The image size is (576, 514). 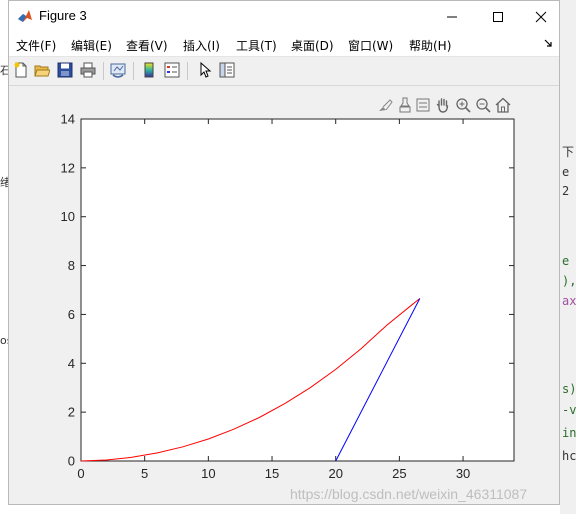 I want to click on watermark-text: https://blog.csdn.net/weixin_46311087, so click(x=409, y=494).